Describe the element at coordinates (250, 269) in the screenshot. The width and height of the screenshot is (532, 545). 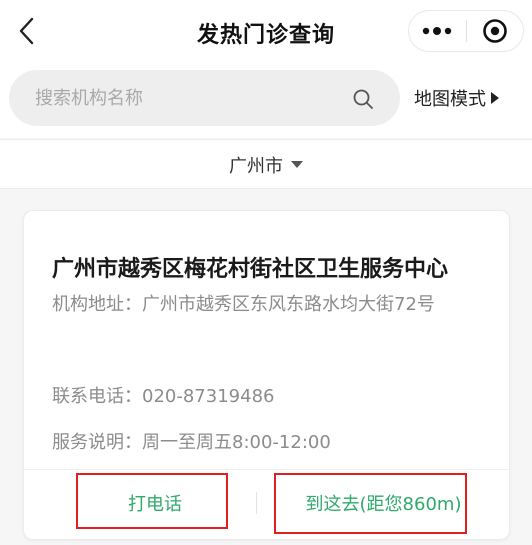
I see `clinic-name: 广州市越秀区梅花村街社区卫生服务中心` at that location.